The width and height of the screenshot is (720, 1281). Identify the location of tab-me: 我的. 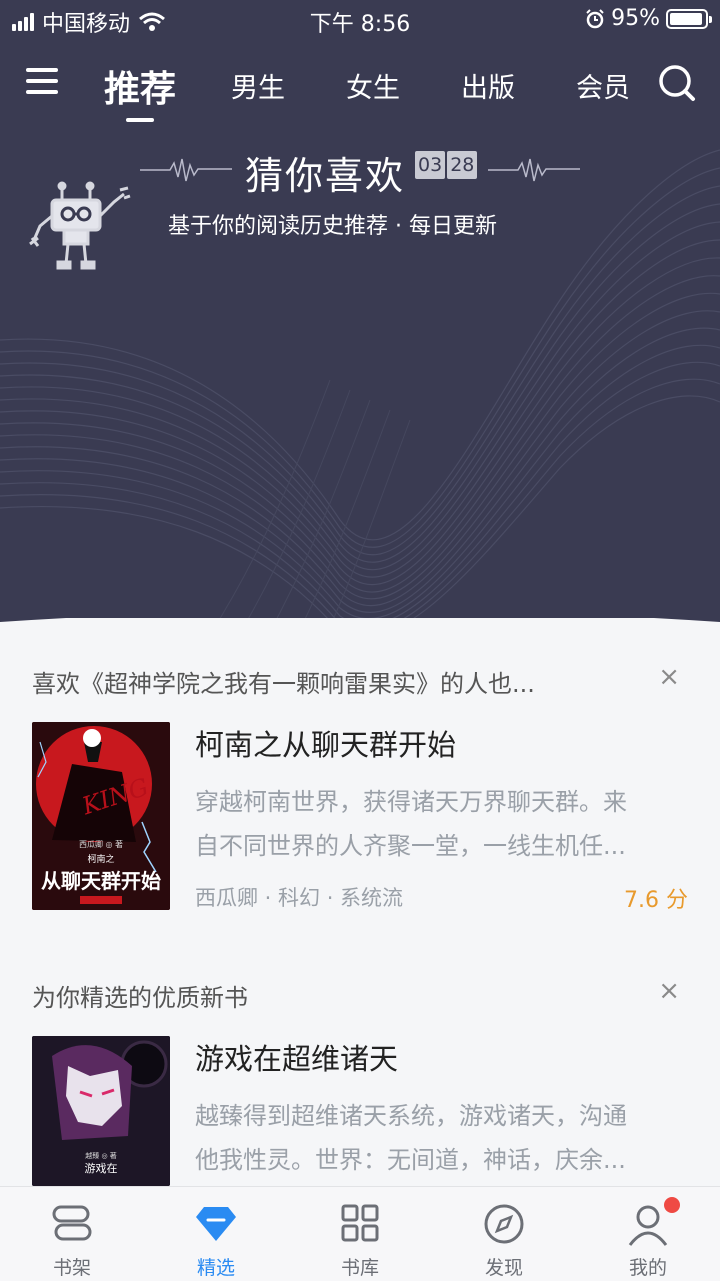
(648, 1234).